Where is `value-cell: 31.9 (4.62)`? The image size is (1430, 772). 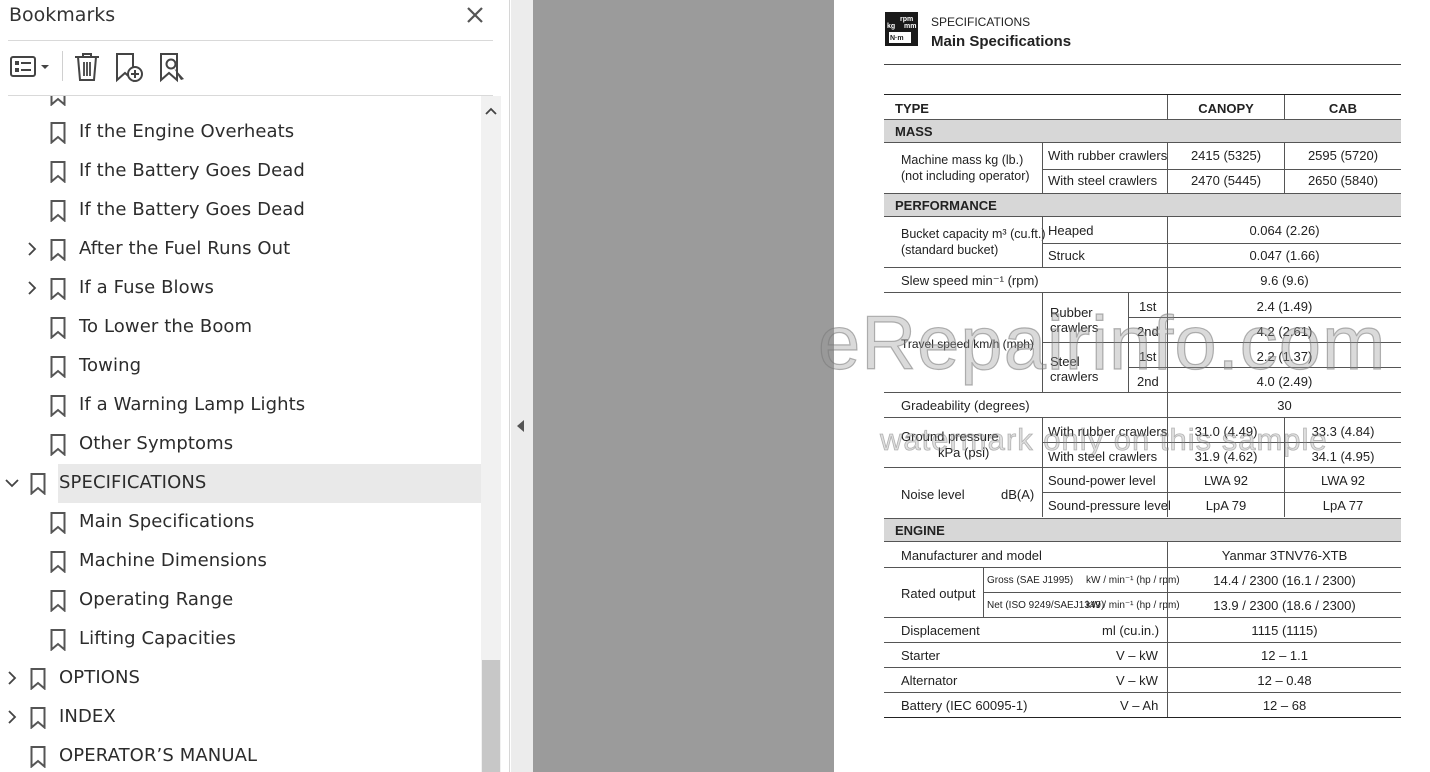
value-cell: 31.9 (4.62) is located at coordinates (1226, 456).